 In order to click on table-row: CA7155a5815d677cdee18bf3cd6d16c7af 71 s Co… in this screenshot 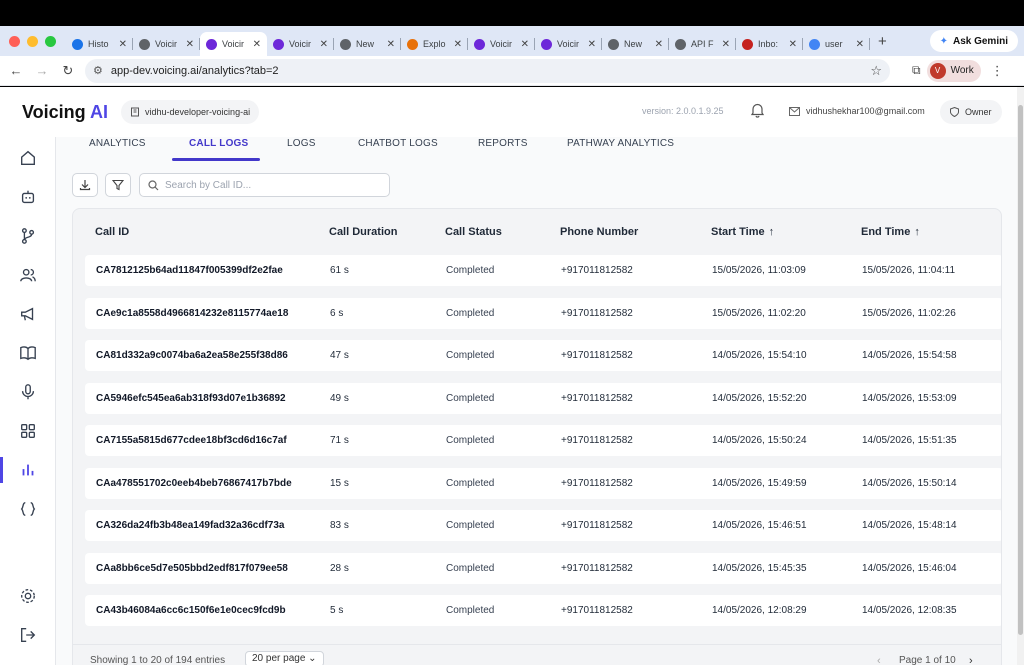, I will do `click(543, 440)`.